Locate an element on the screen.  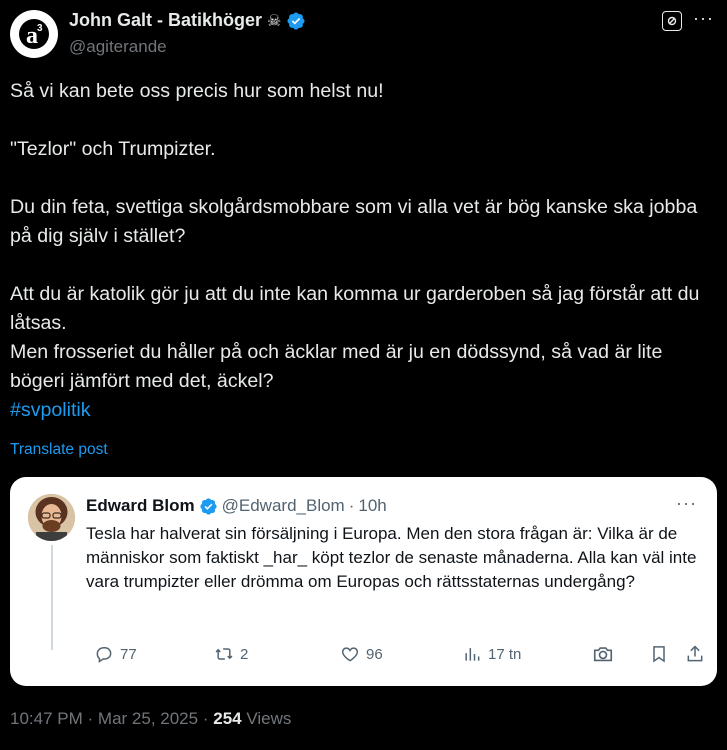
quoted-author-avatar is located at coordinates (51, 517).